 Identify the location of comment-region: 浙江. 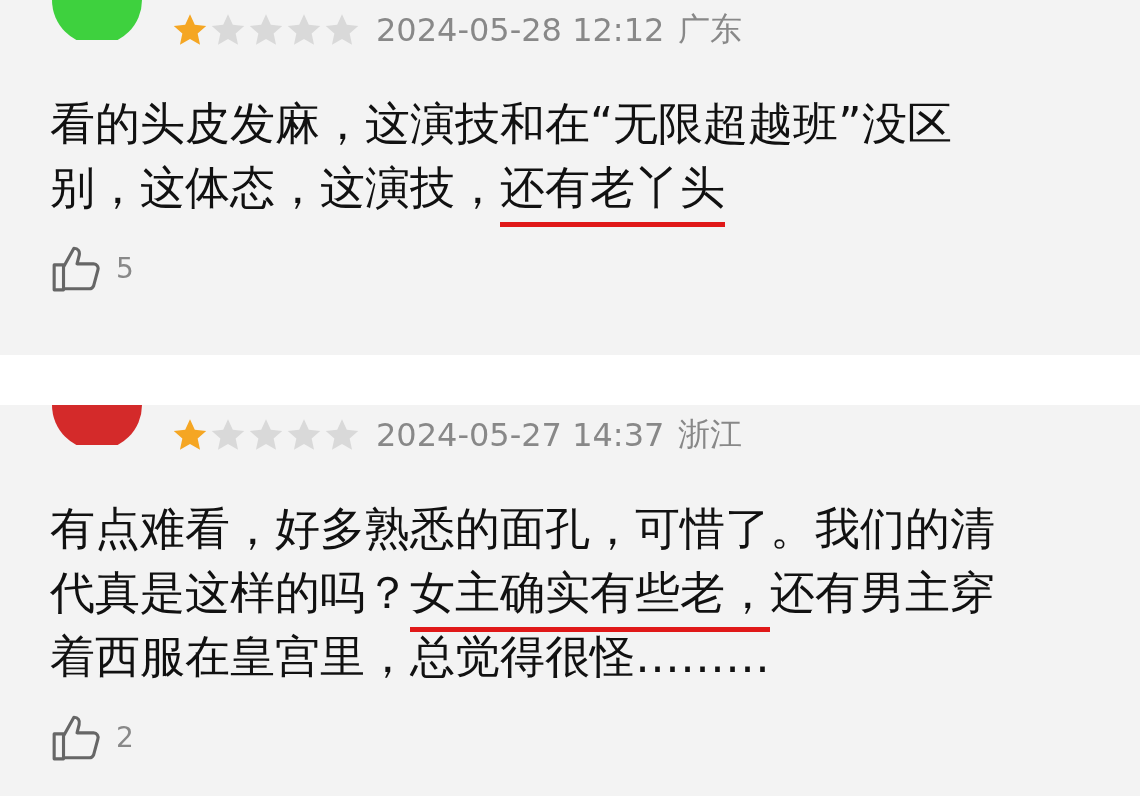
(710, 434).